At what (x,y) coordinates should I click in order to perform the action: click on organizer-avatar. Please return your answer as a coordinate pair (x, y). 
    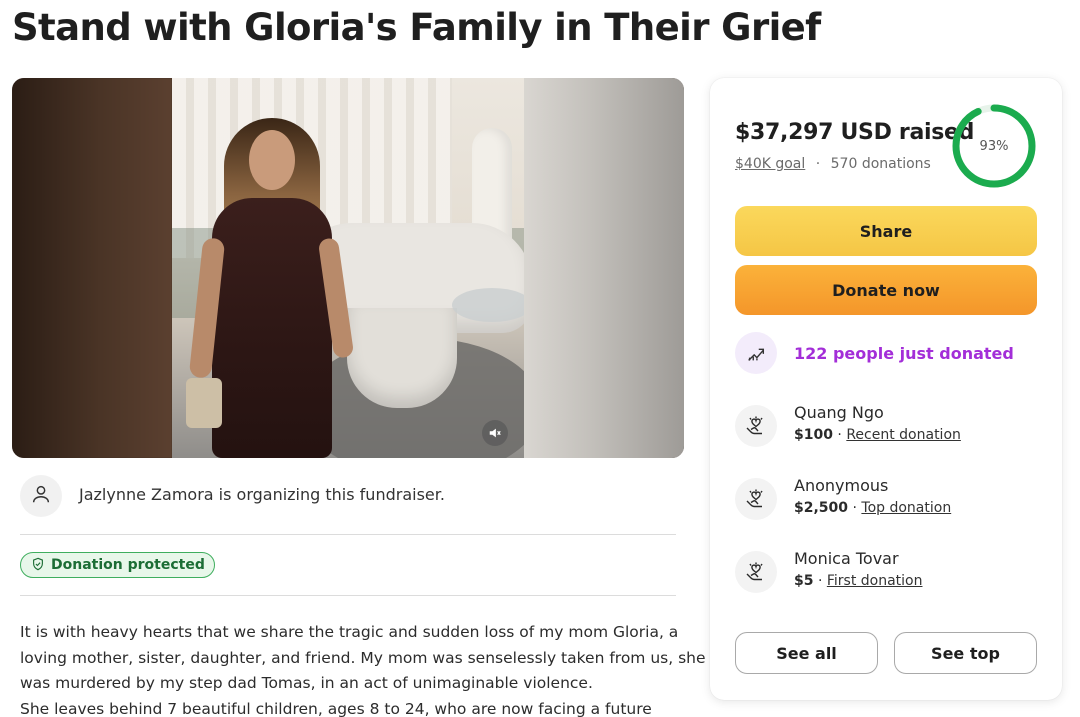
    Looking at the image, I should click on (41, 496).